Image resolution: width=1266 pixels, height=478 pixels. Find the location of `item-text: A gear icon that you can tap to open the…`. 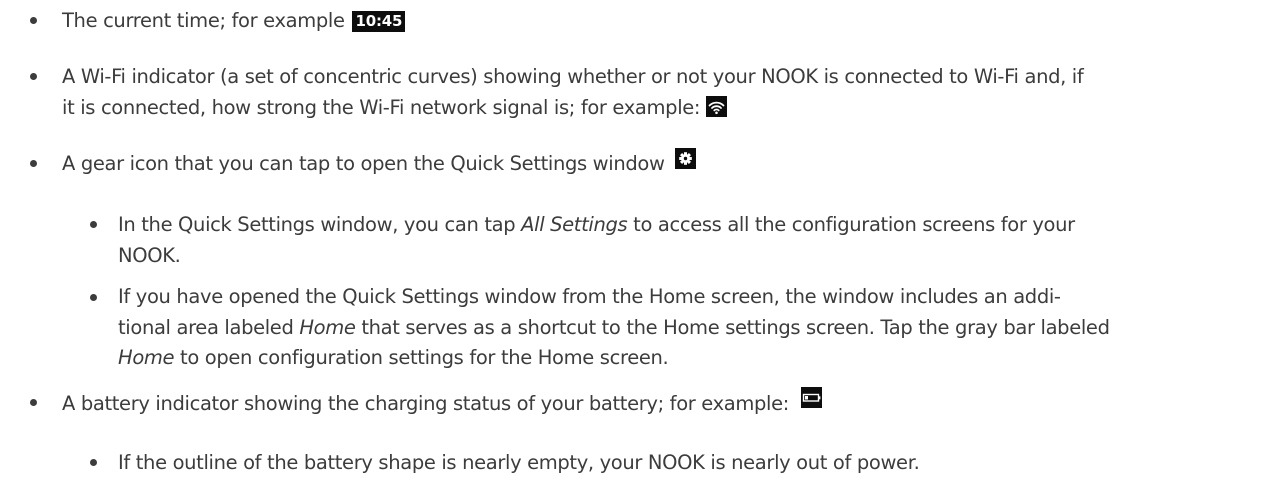

item-text: A gear icon that you can tap to open the… is located at coordinates (363, 163).